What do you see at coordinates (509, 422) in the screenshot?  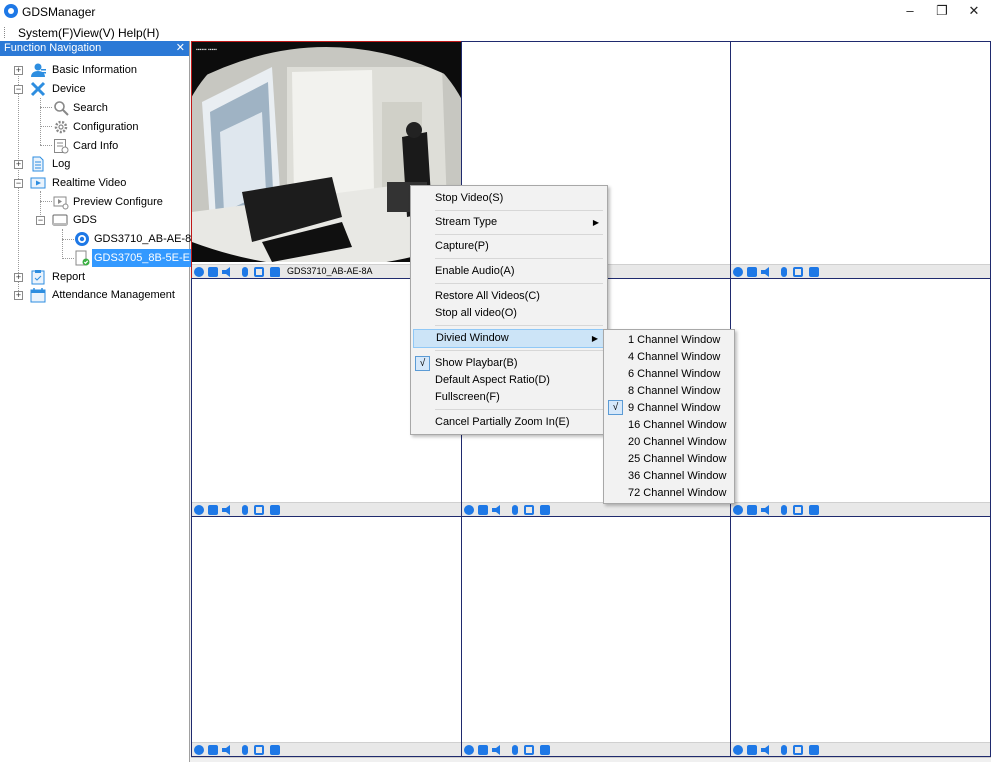 I see `menu-item-cancel-partially-zoom-in: Cancel Partially Zoom In(E)` at bounding box center [509, 422].